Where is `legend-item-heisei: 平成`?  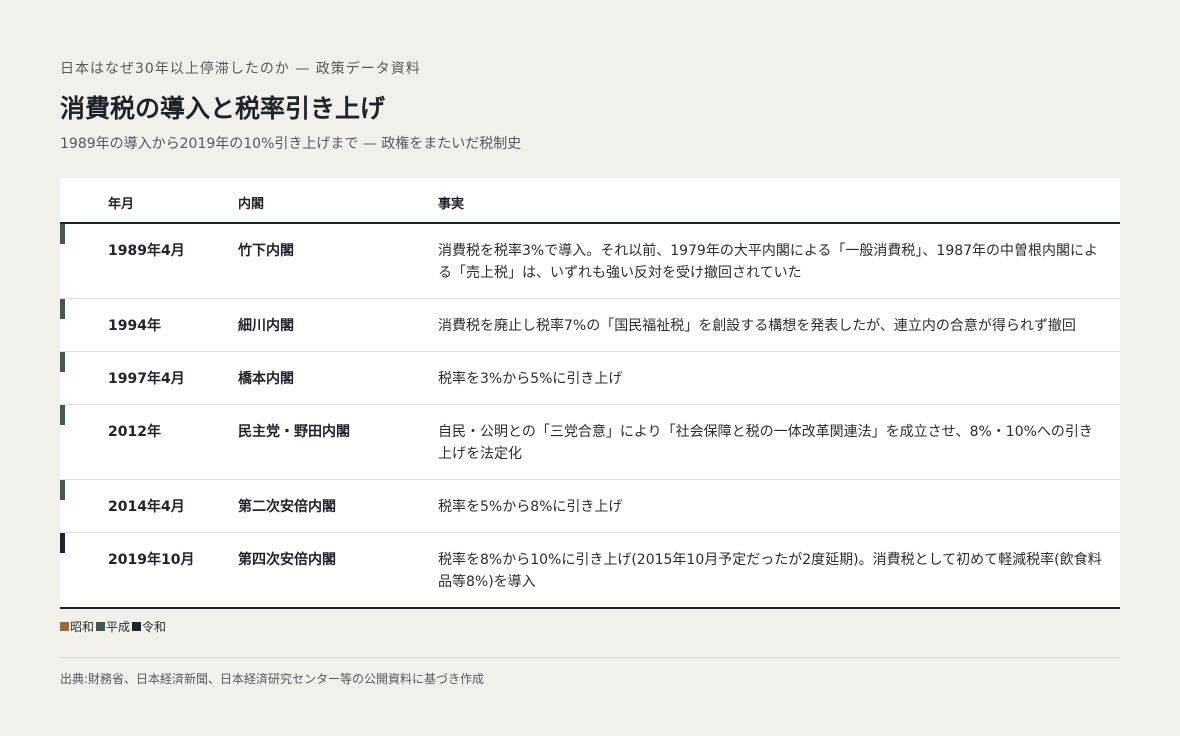
legend-item-heisei: 平成 is located at coordinates (113, 626).